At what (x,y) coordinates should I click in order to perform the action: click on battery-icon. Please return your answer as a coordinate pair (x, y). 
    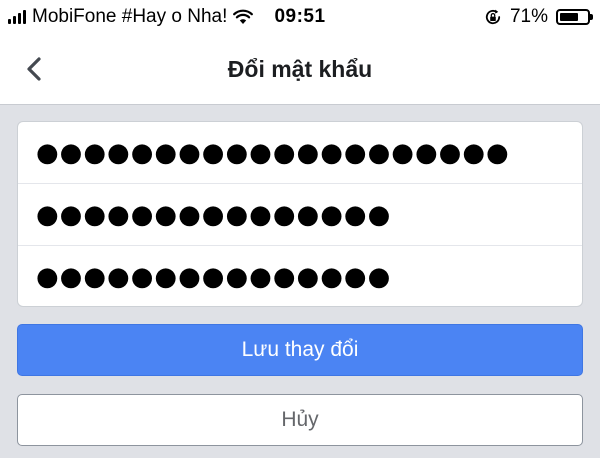
    Looking at the image, I should click on (574, 17).